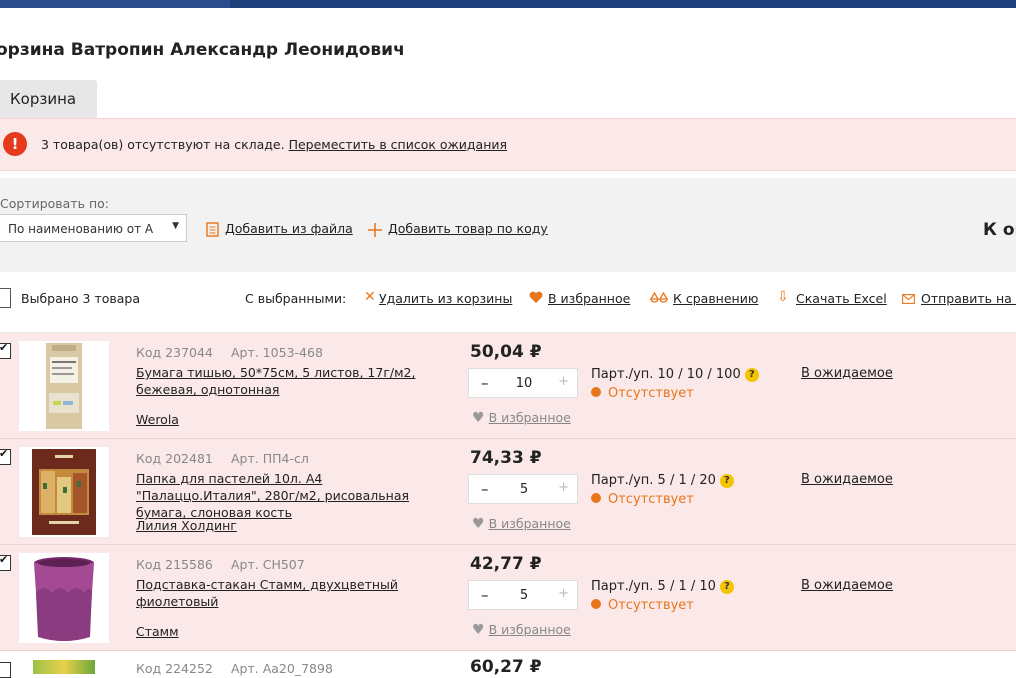 Image resolution: width=1016 pixels, height=678 pixels. I want to click on top-nav-bar, so click(508, 4).